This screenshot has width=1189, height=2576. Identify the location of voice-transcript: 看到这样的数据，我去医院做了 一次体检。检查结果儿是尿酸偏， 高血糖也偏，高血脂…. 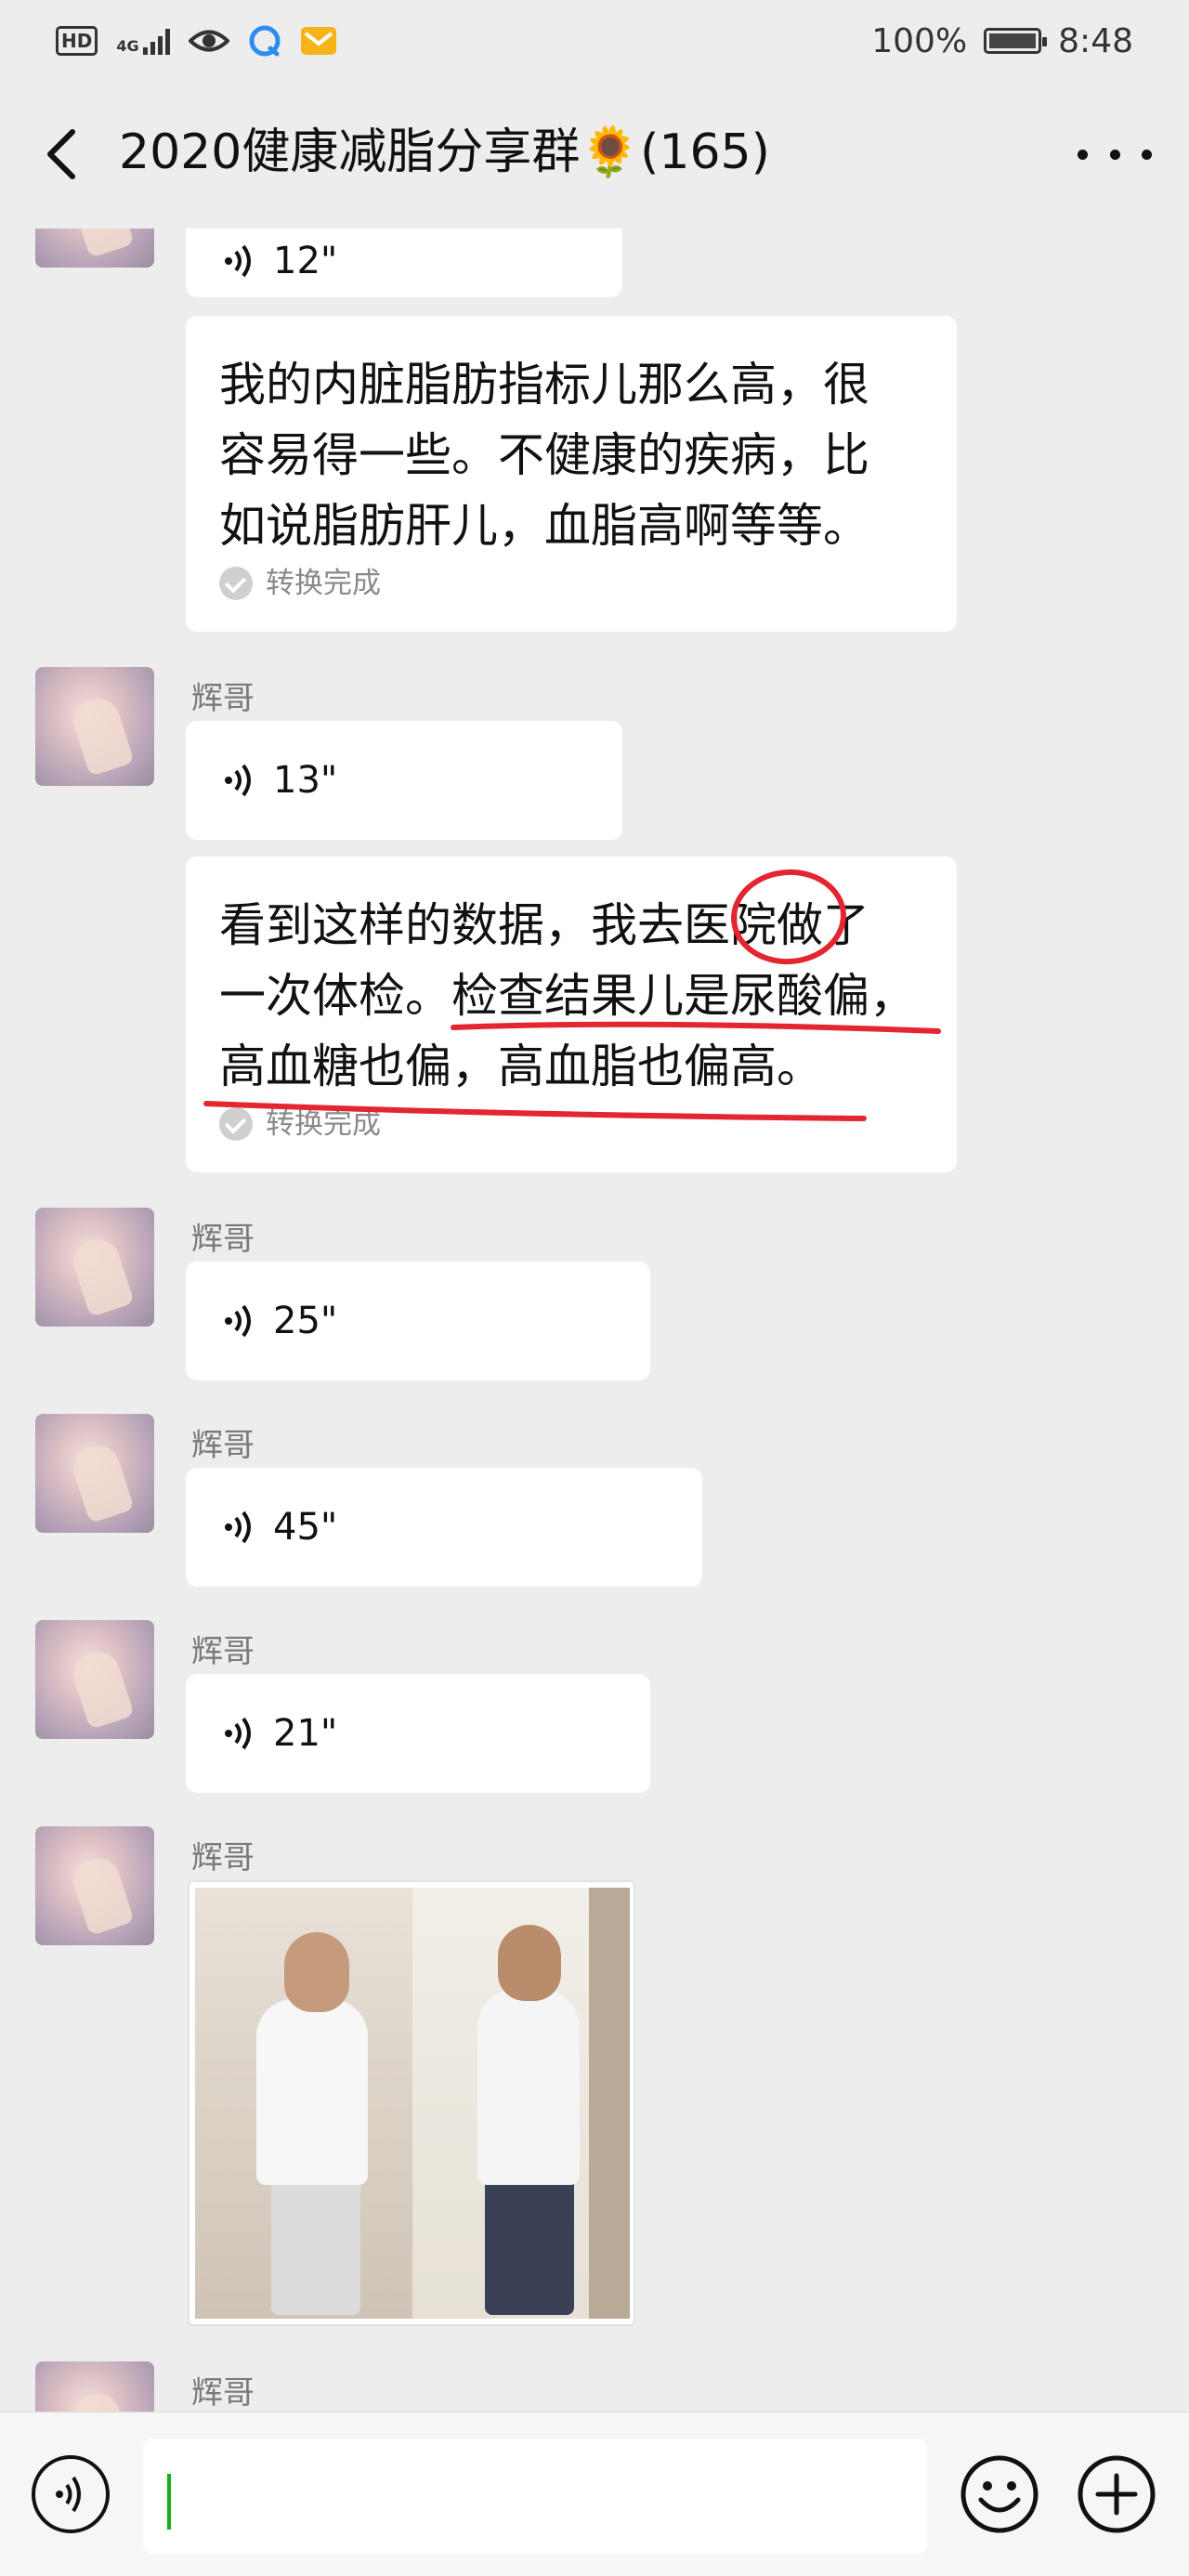
(571, 1014).